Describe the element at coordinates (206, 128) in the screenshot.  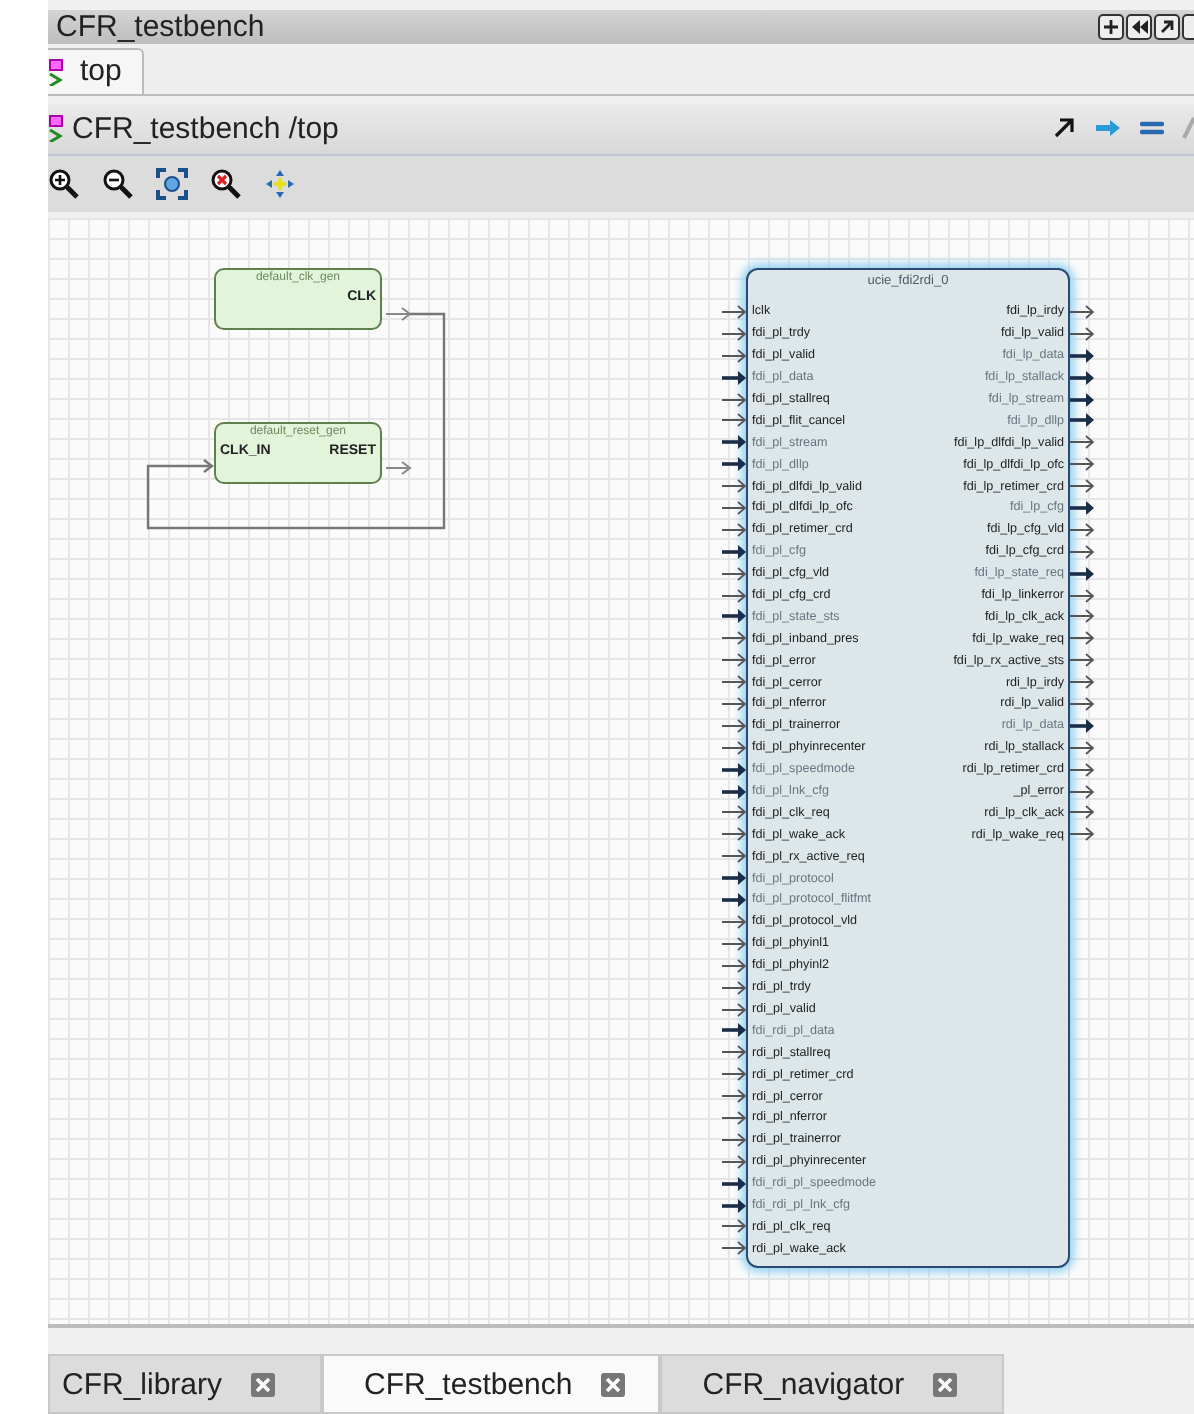
I see `hierarchy-path: CFR_testbench /top` at that location.